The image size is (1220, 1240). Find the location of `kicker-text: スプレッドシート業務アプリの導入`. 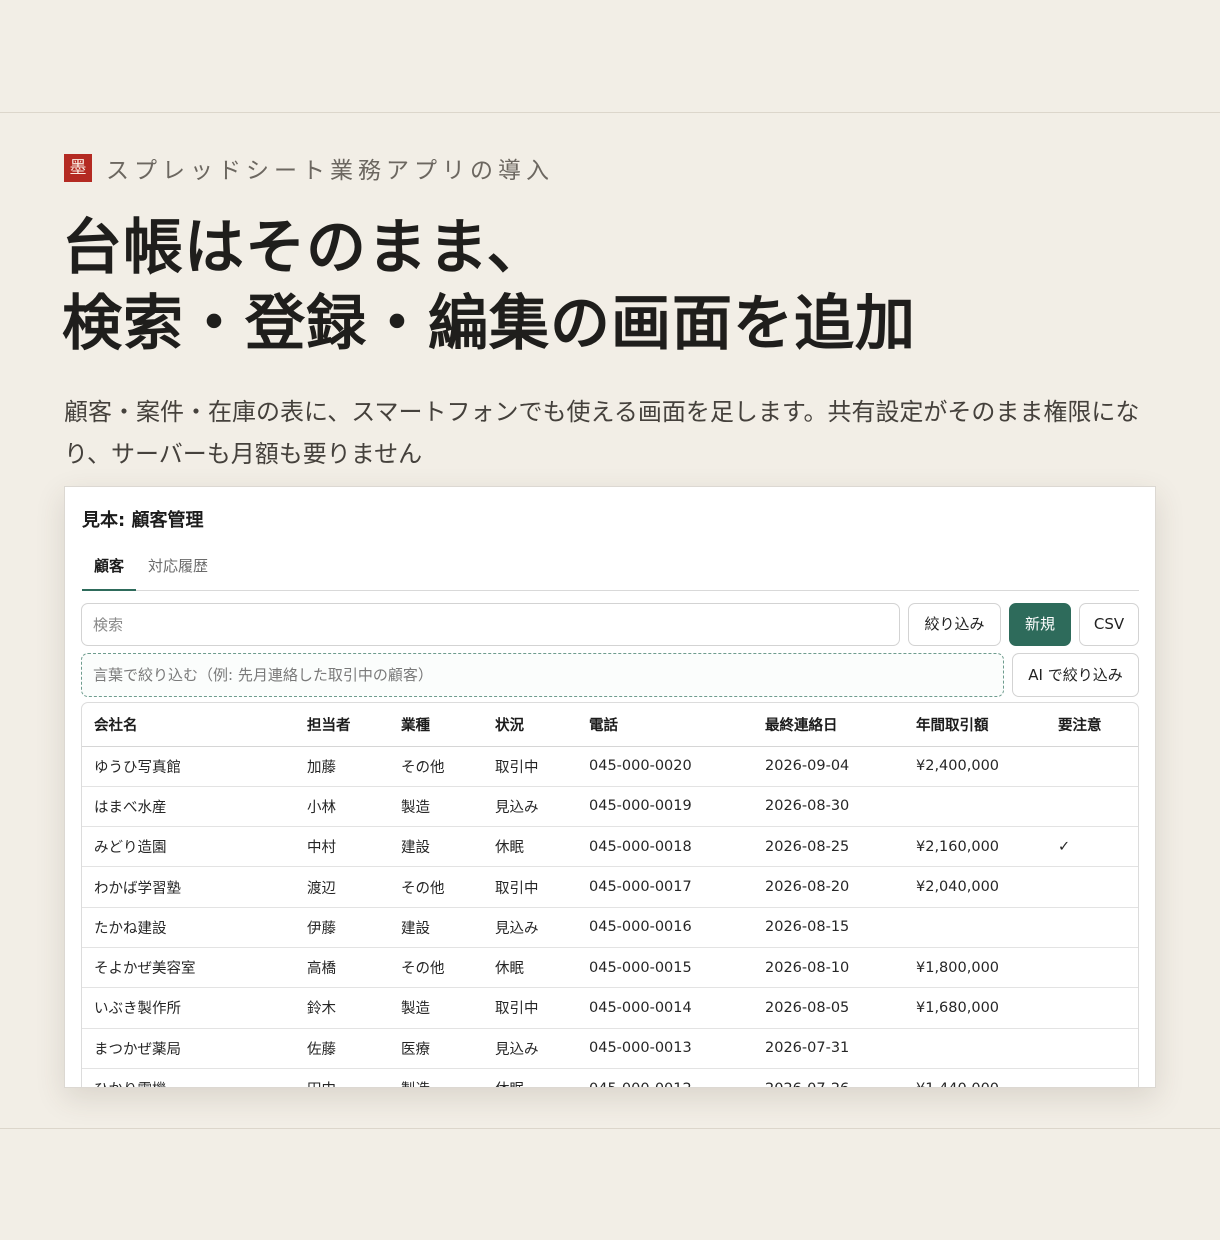

kicker-text: スプレッドシート業務アプリの導入 is located at coordinates (330, 171).